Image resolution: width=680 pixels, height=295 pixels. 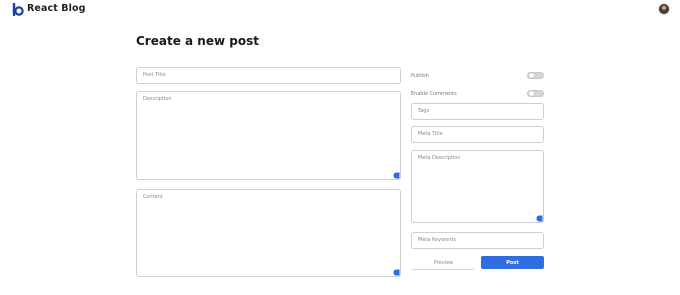 What do you see at coordinates (197, 41) in the screenshot?
I see `page-title: Create a new post` at bounding box center [197, 41].